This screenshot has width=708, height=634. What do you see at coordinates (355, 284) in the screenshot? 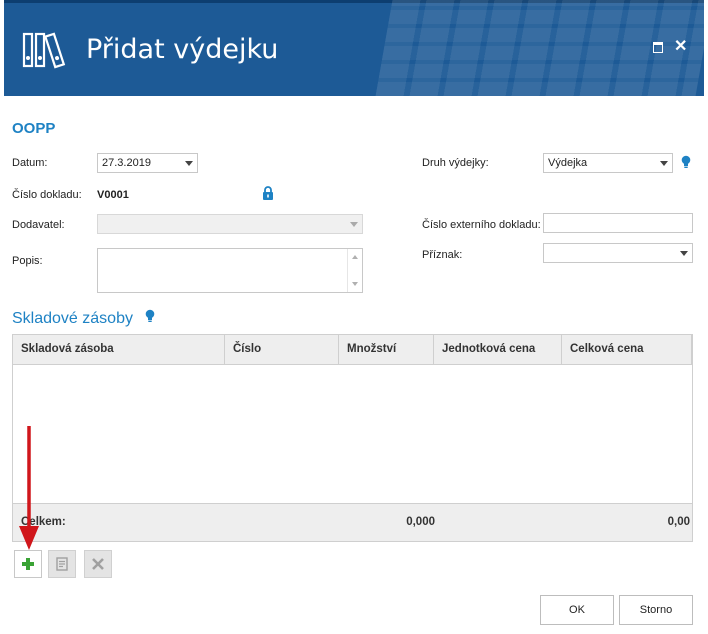
I see `scroll-down-icon` at bounding box center [355, 284].